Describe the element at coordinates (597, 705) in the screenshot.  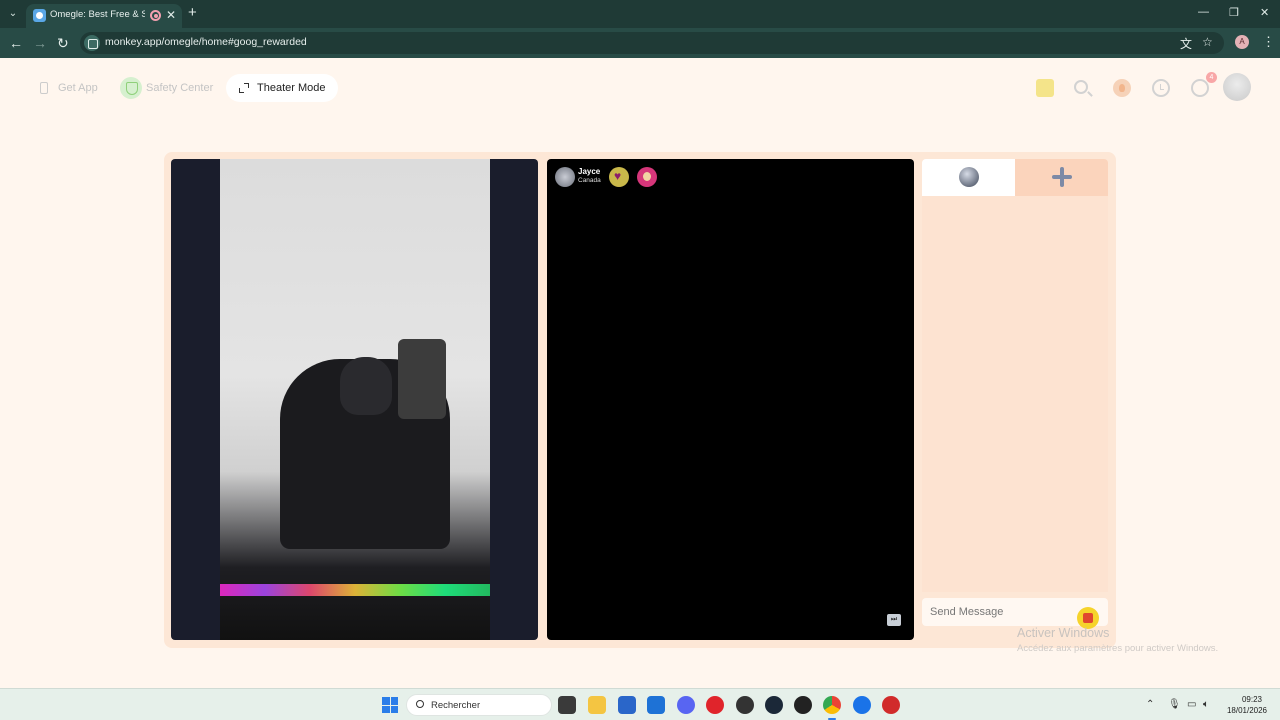
I see `file-explorer-icon` at that location.